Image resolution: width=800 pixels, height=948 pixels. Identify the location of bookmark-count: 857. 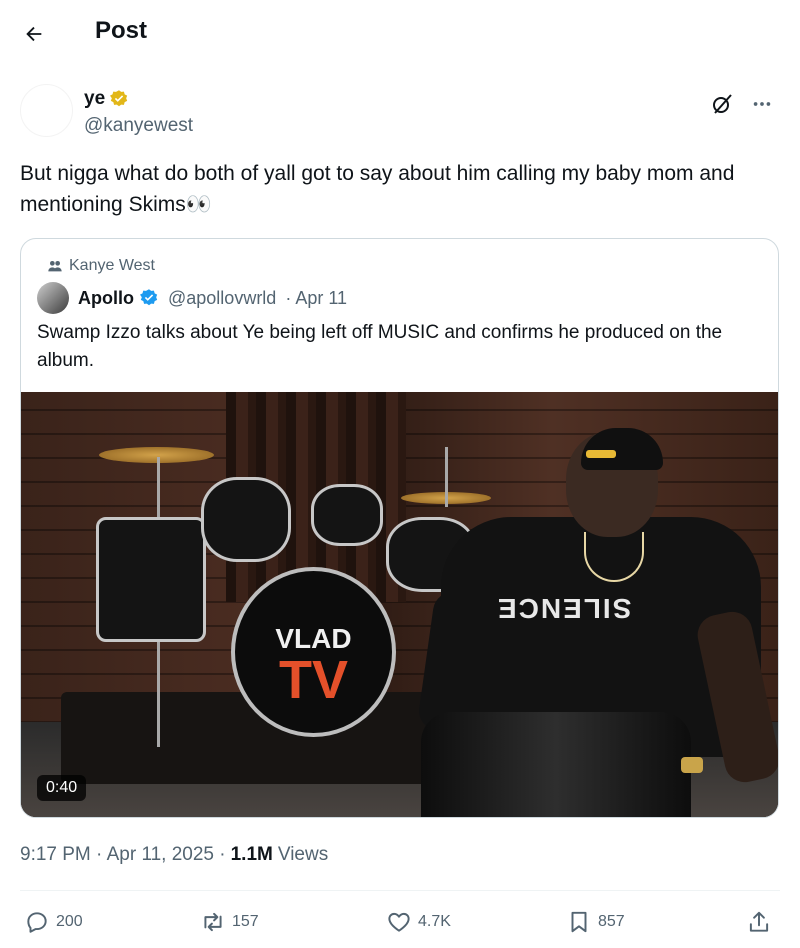
(611, 921).